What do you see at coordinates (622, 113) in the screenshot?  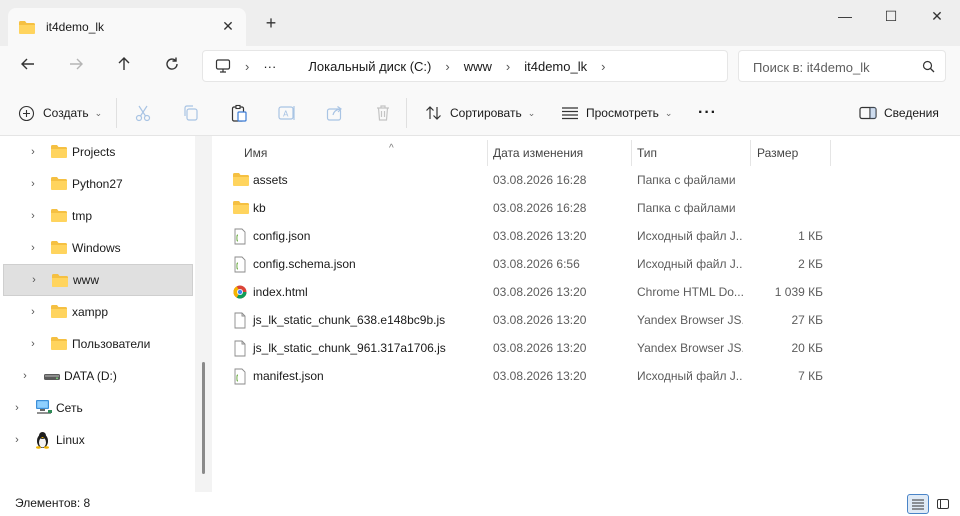 I see `view-label: Просмотреть` at bounding box center [622, 113].